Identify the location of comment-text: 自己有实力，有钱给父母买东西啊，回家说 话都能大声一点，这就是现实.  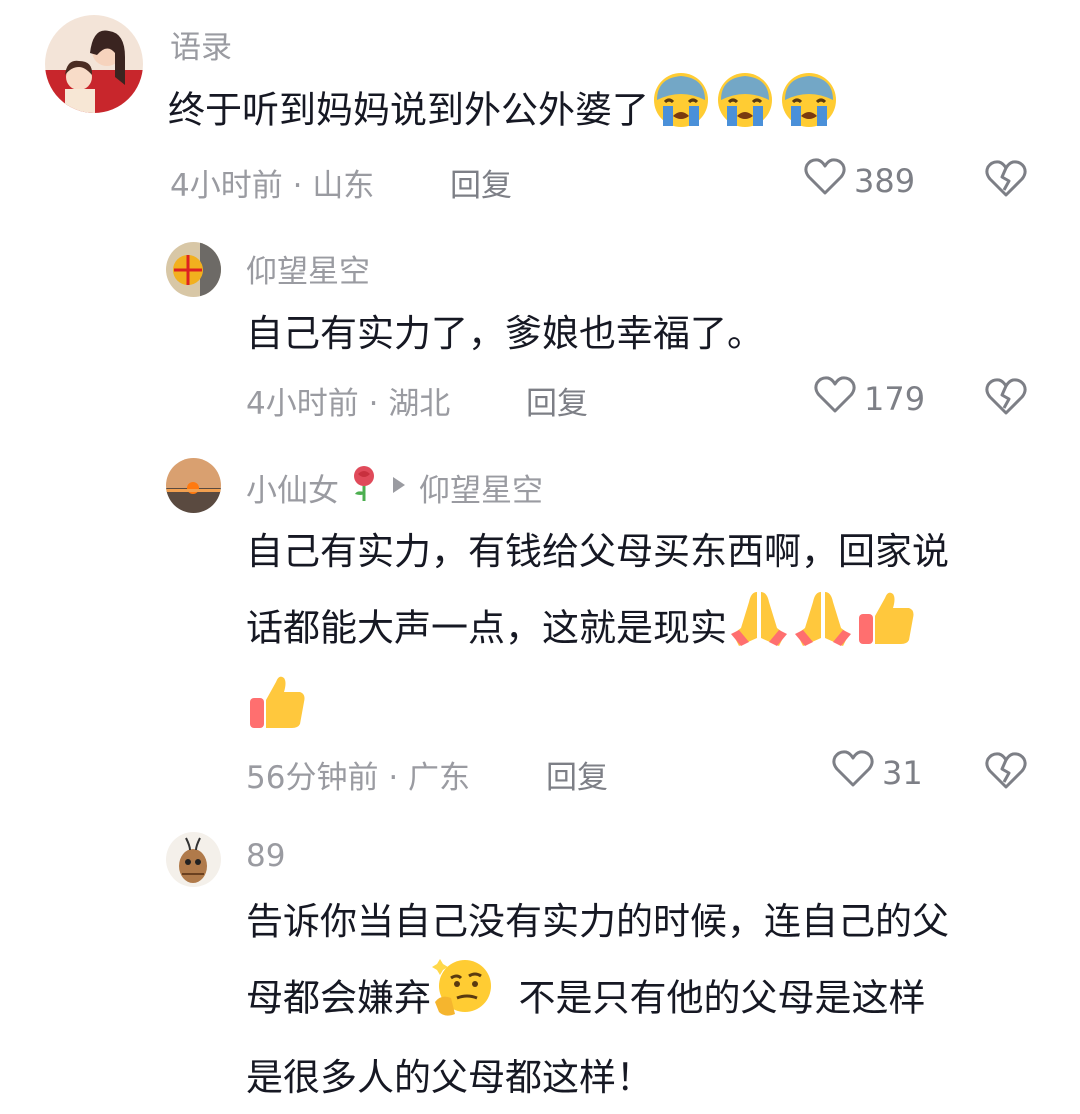
(597, 636).